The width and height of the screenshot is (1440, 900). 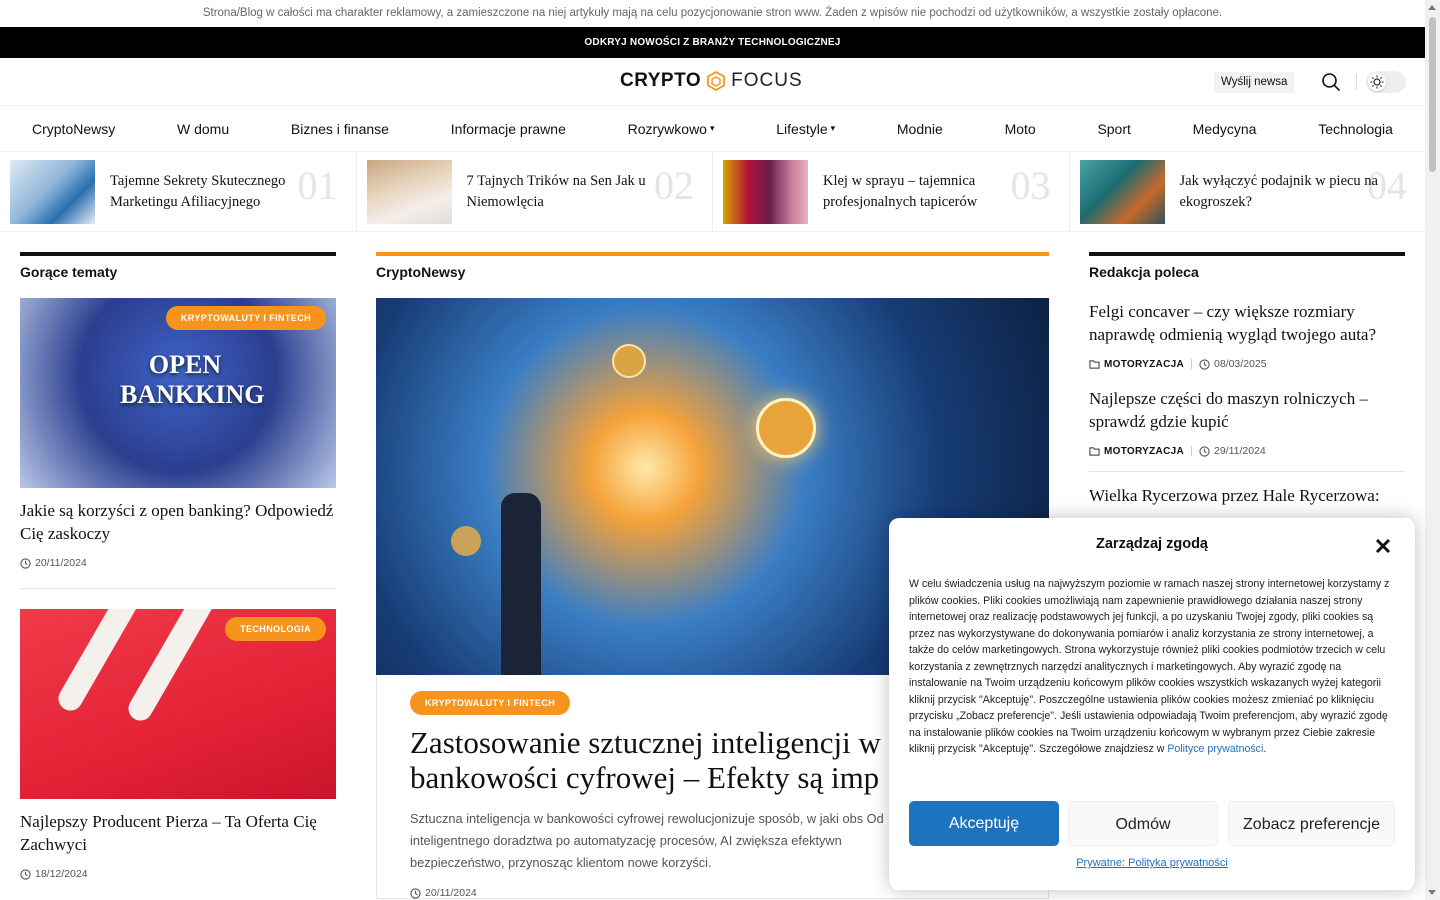 What do you see at coordinates (671, 129) in the screenshot?
I see `nav-item-rozrywkowo: Rozrywkowo ▾` at bounding box center [671, 129].